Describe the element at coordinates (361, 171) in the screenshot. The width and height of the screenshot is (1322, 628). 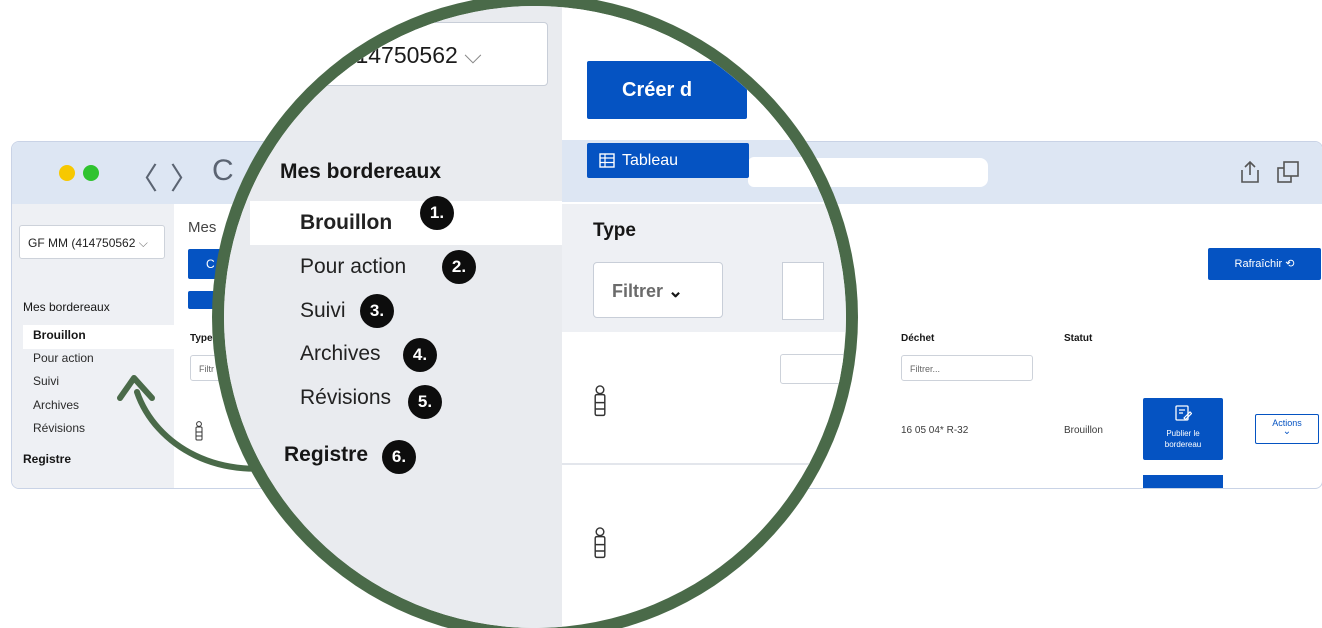
I see `zoom-sidebar-heading: Mes bordereaux` at that location.